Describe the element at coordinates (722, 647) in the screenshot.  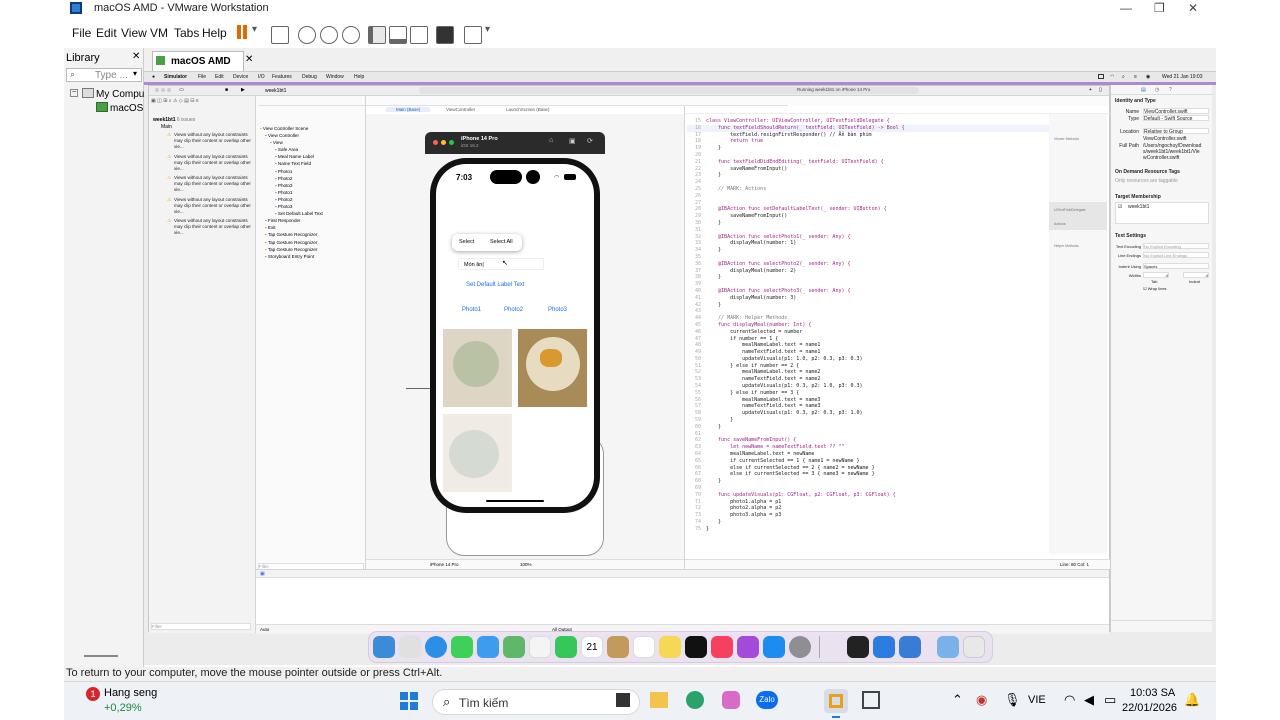
I see `music-icon` at that location.